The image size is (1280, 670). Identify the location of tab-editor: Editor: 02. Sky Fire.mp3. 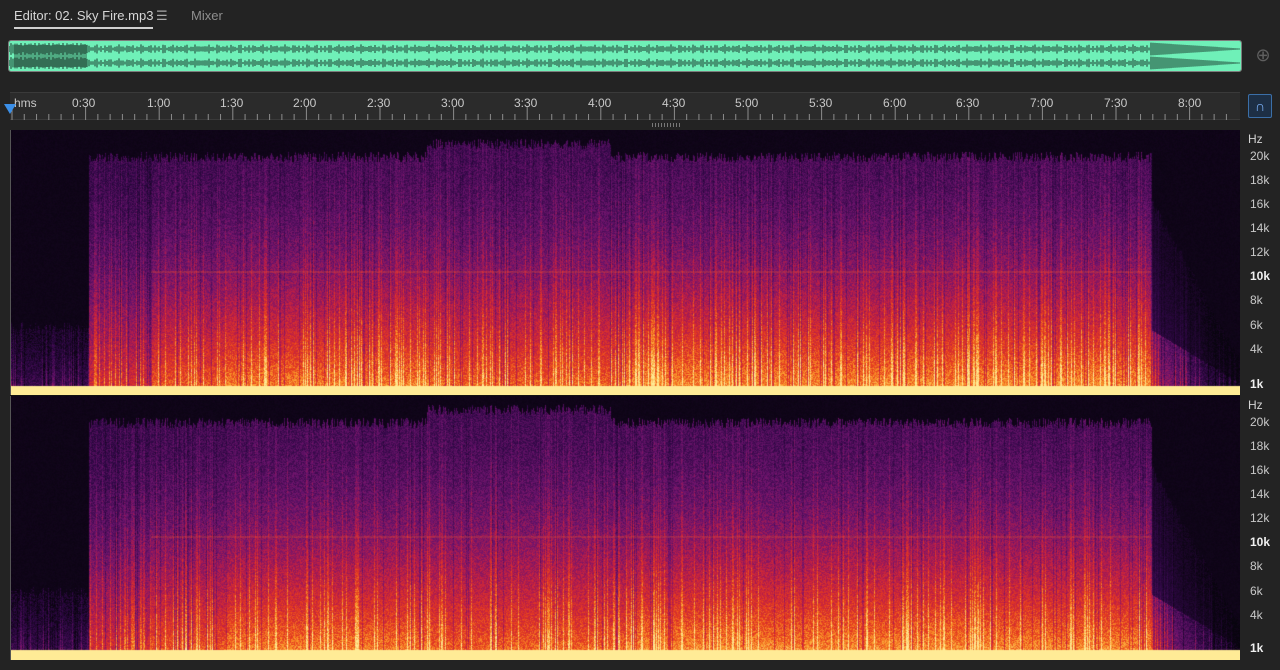
(84, 16).